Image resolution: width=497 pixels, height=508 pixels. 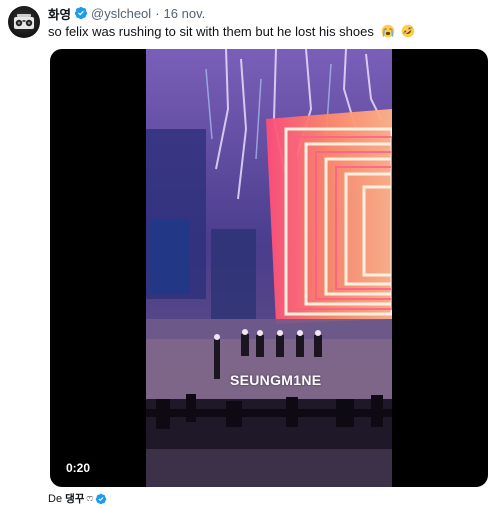 I want to click on avatar, so click(x=24, y=22).